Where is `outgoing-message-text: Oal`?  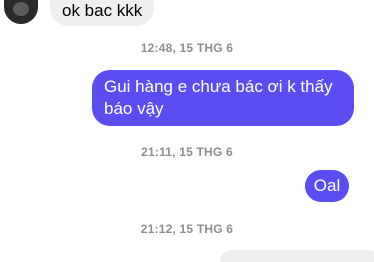 outgoing-message-text: Oal is located at coordinates (327, 185).